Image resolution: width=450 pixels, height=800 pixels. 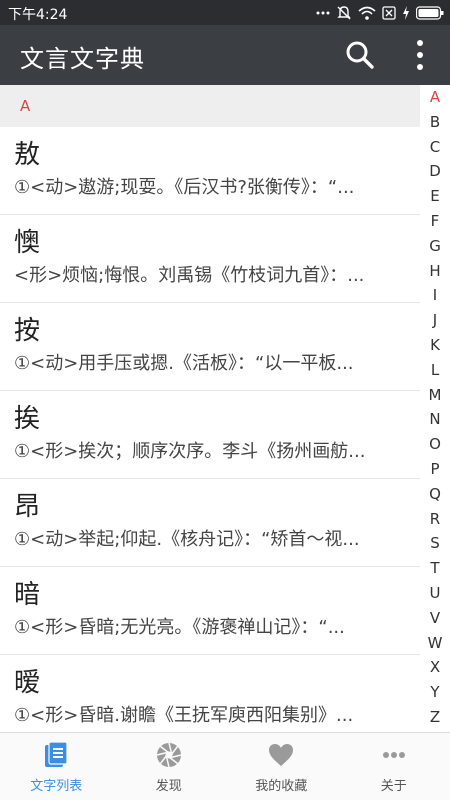 What do you see at coordinates (435, 97) in the screenshot?
I see `alphabet-letter-a: A` at bounding box center [435, 97].